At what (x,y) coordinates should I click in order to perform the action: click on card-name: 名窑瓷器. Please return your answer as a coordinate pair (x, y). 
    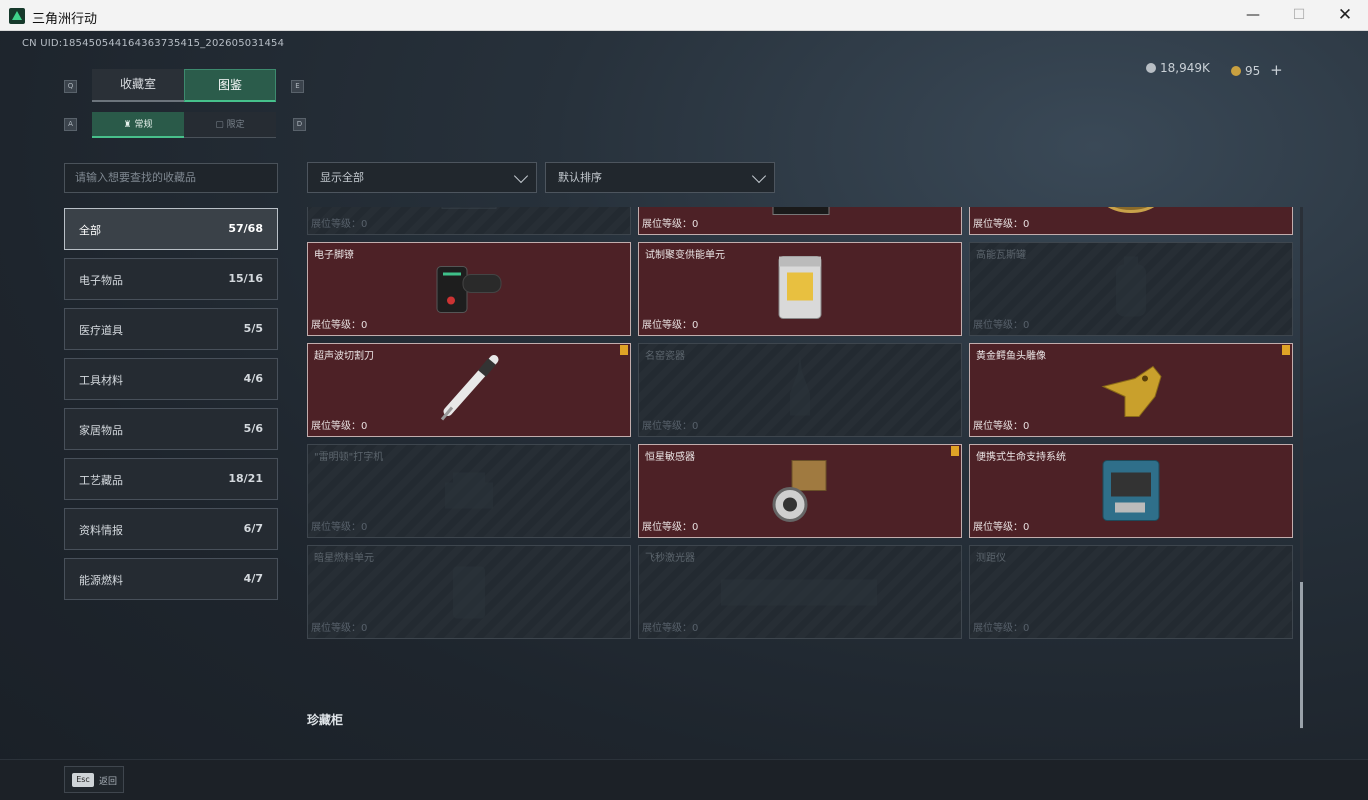
    Looking at the image, I should click on (665, 356).